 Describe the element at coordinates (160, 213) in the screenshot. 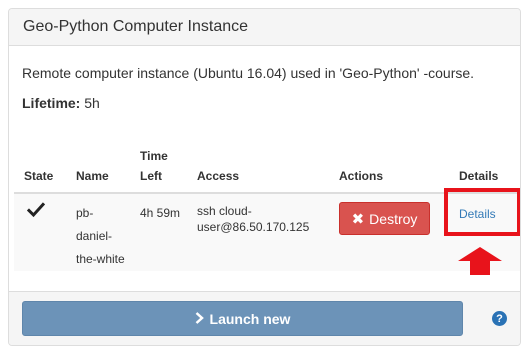

I see `row-time-left: 4h 59m` at that location.